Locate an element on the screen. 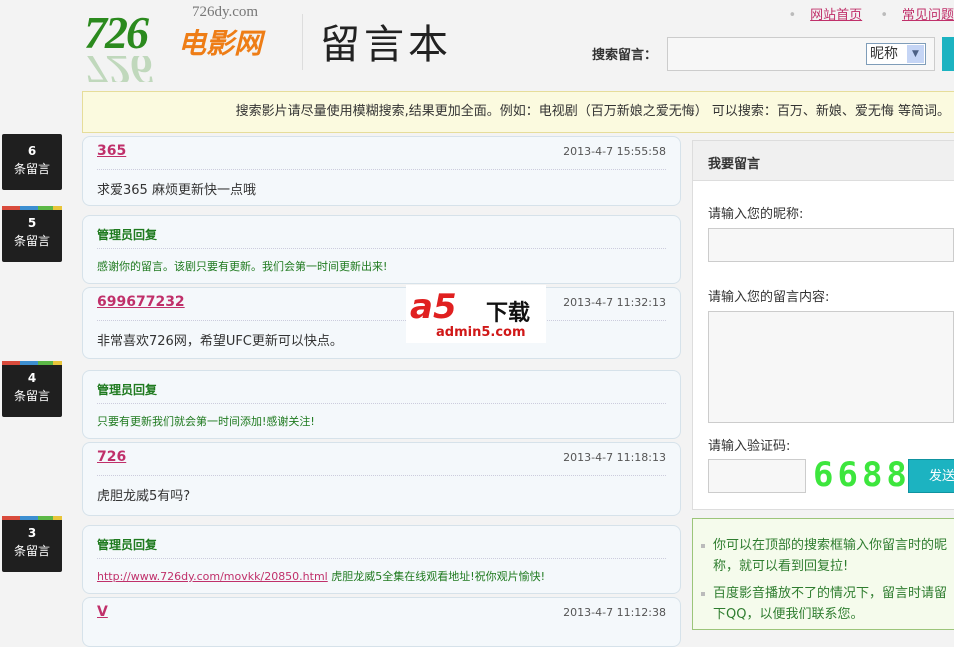 The height and width of the screenshot is (647, 954). search-type-select: 昵称 ▼ is located at coordinates (896, 54).